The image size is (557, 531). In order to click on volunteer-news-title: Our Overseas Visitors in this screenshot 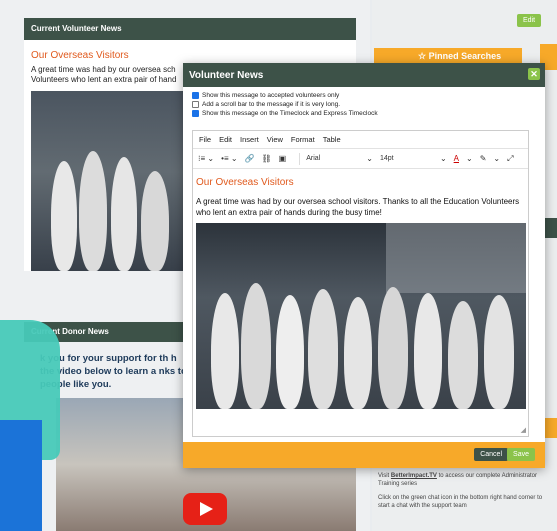, I will do `click(80, 55)`.